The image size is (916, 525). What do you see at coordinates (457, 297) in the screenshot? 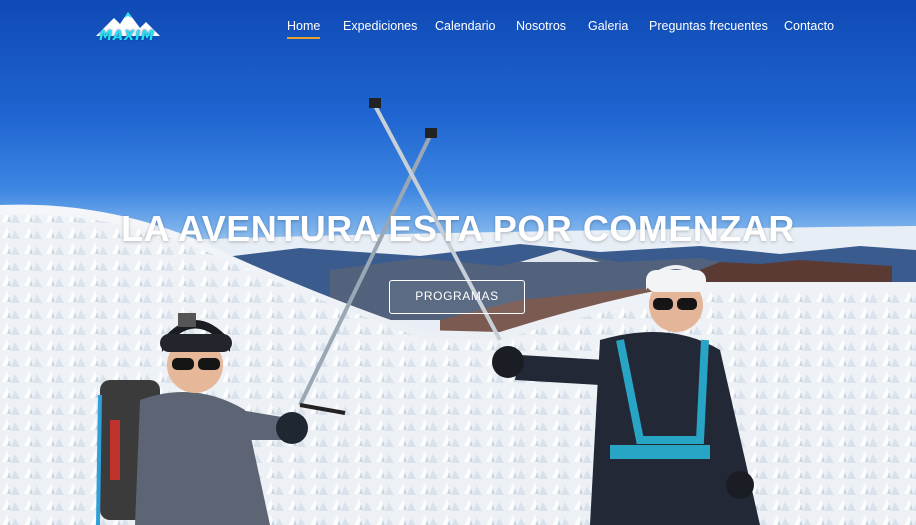
I see `programas-button: PROGRAMAS` at bounding box center [457, 297].